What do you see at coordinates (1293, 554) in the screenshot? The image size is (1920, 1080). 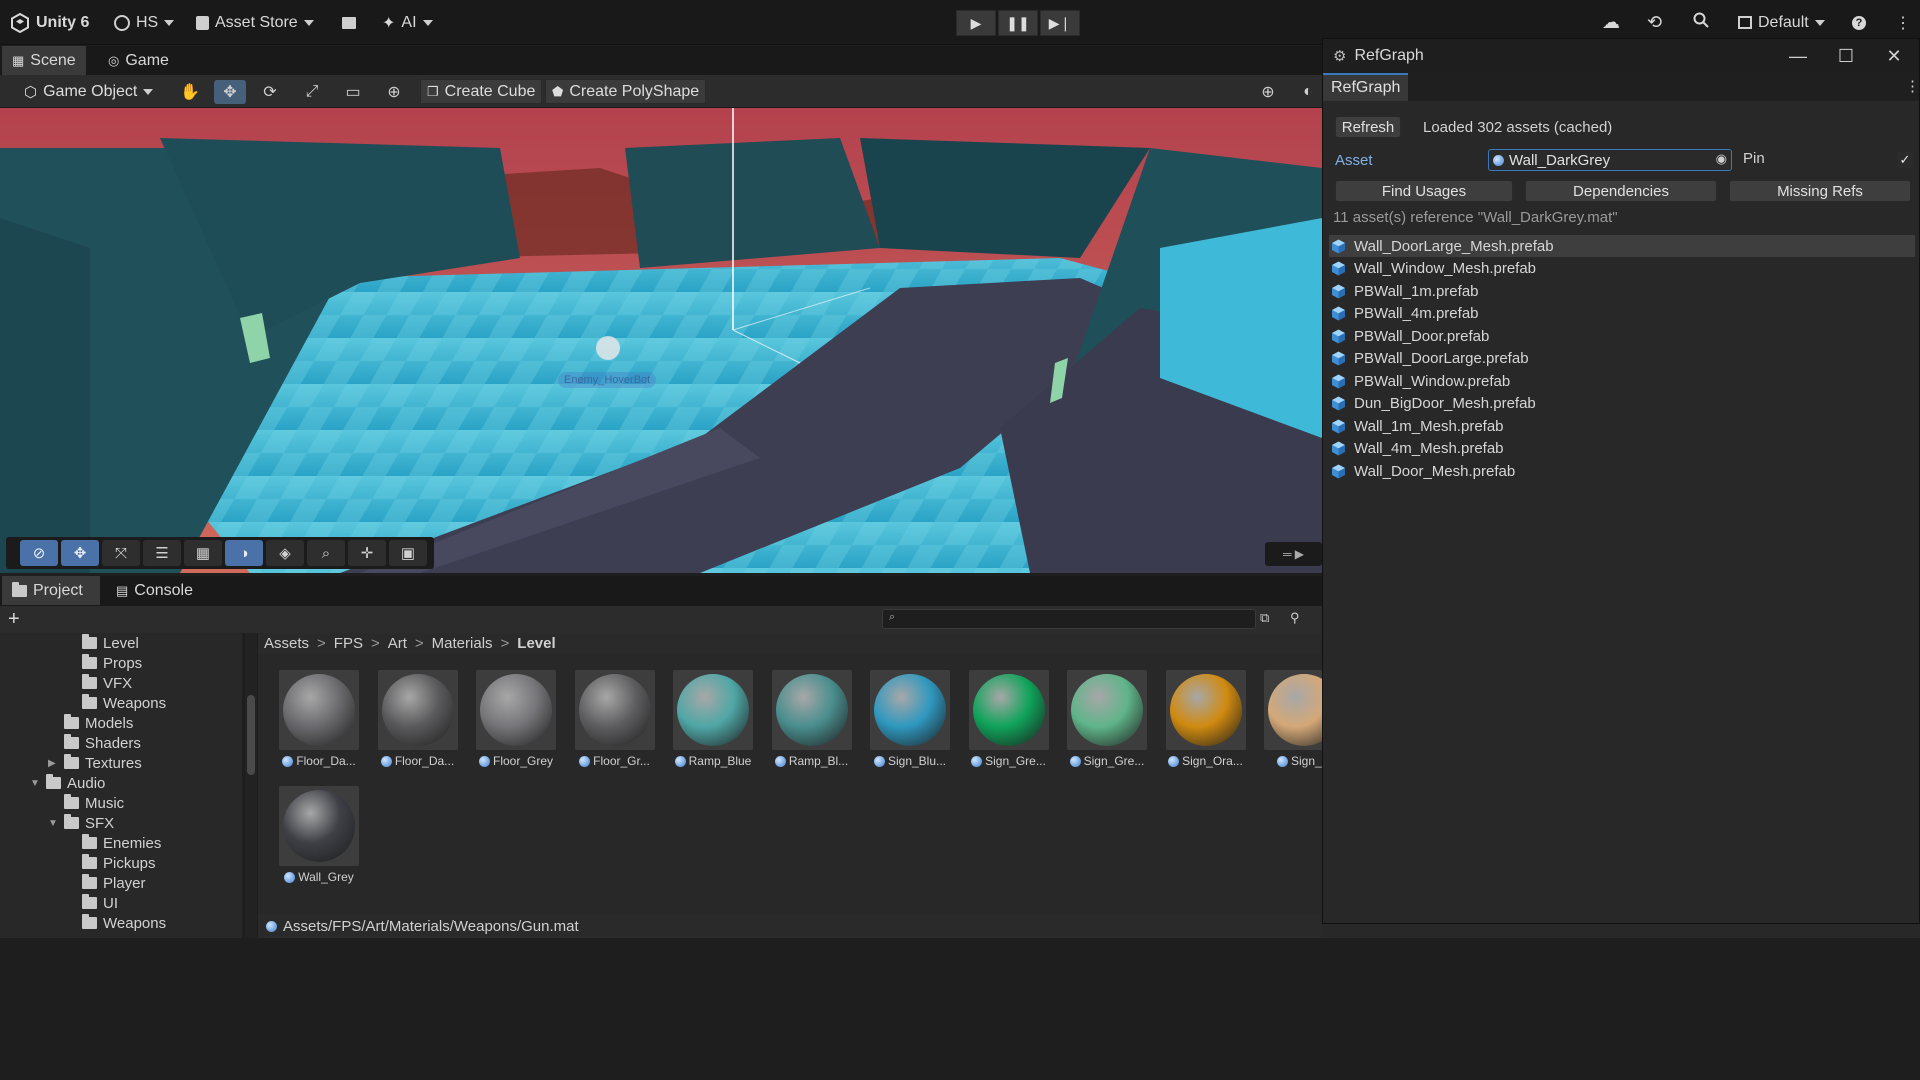 I see `collapsed-overlay: ═ ▶` at bounding box center [1293, 554].